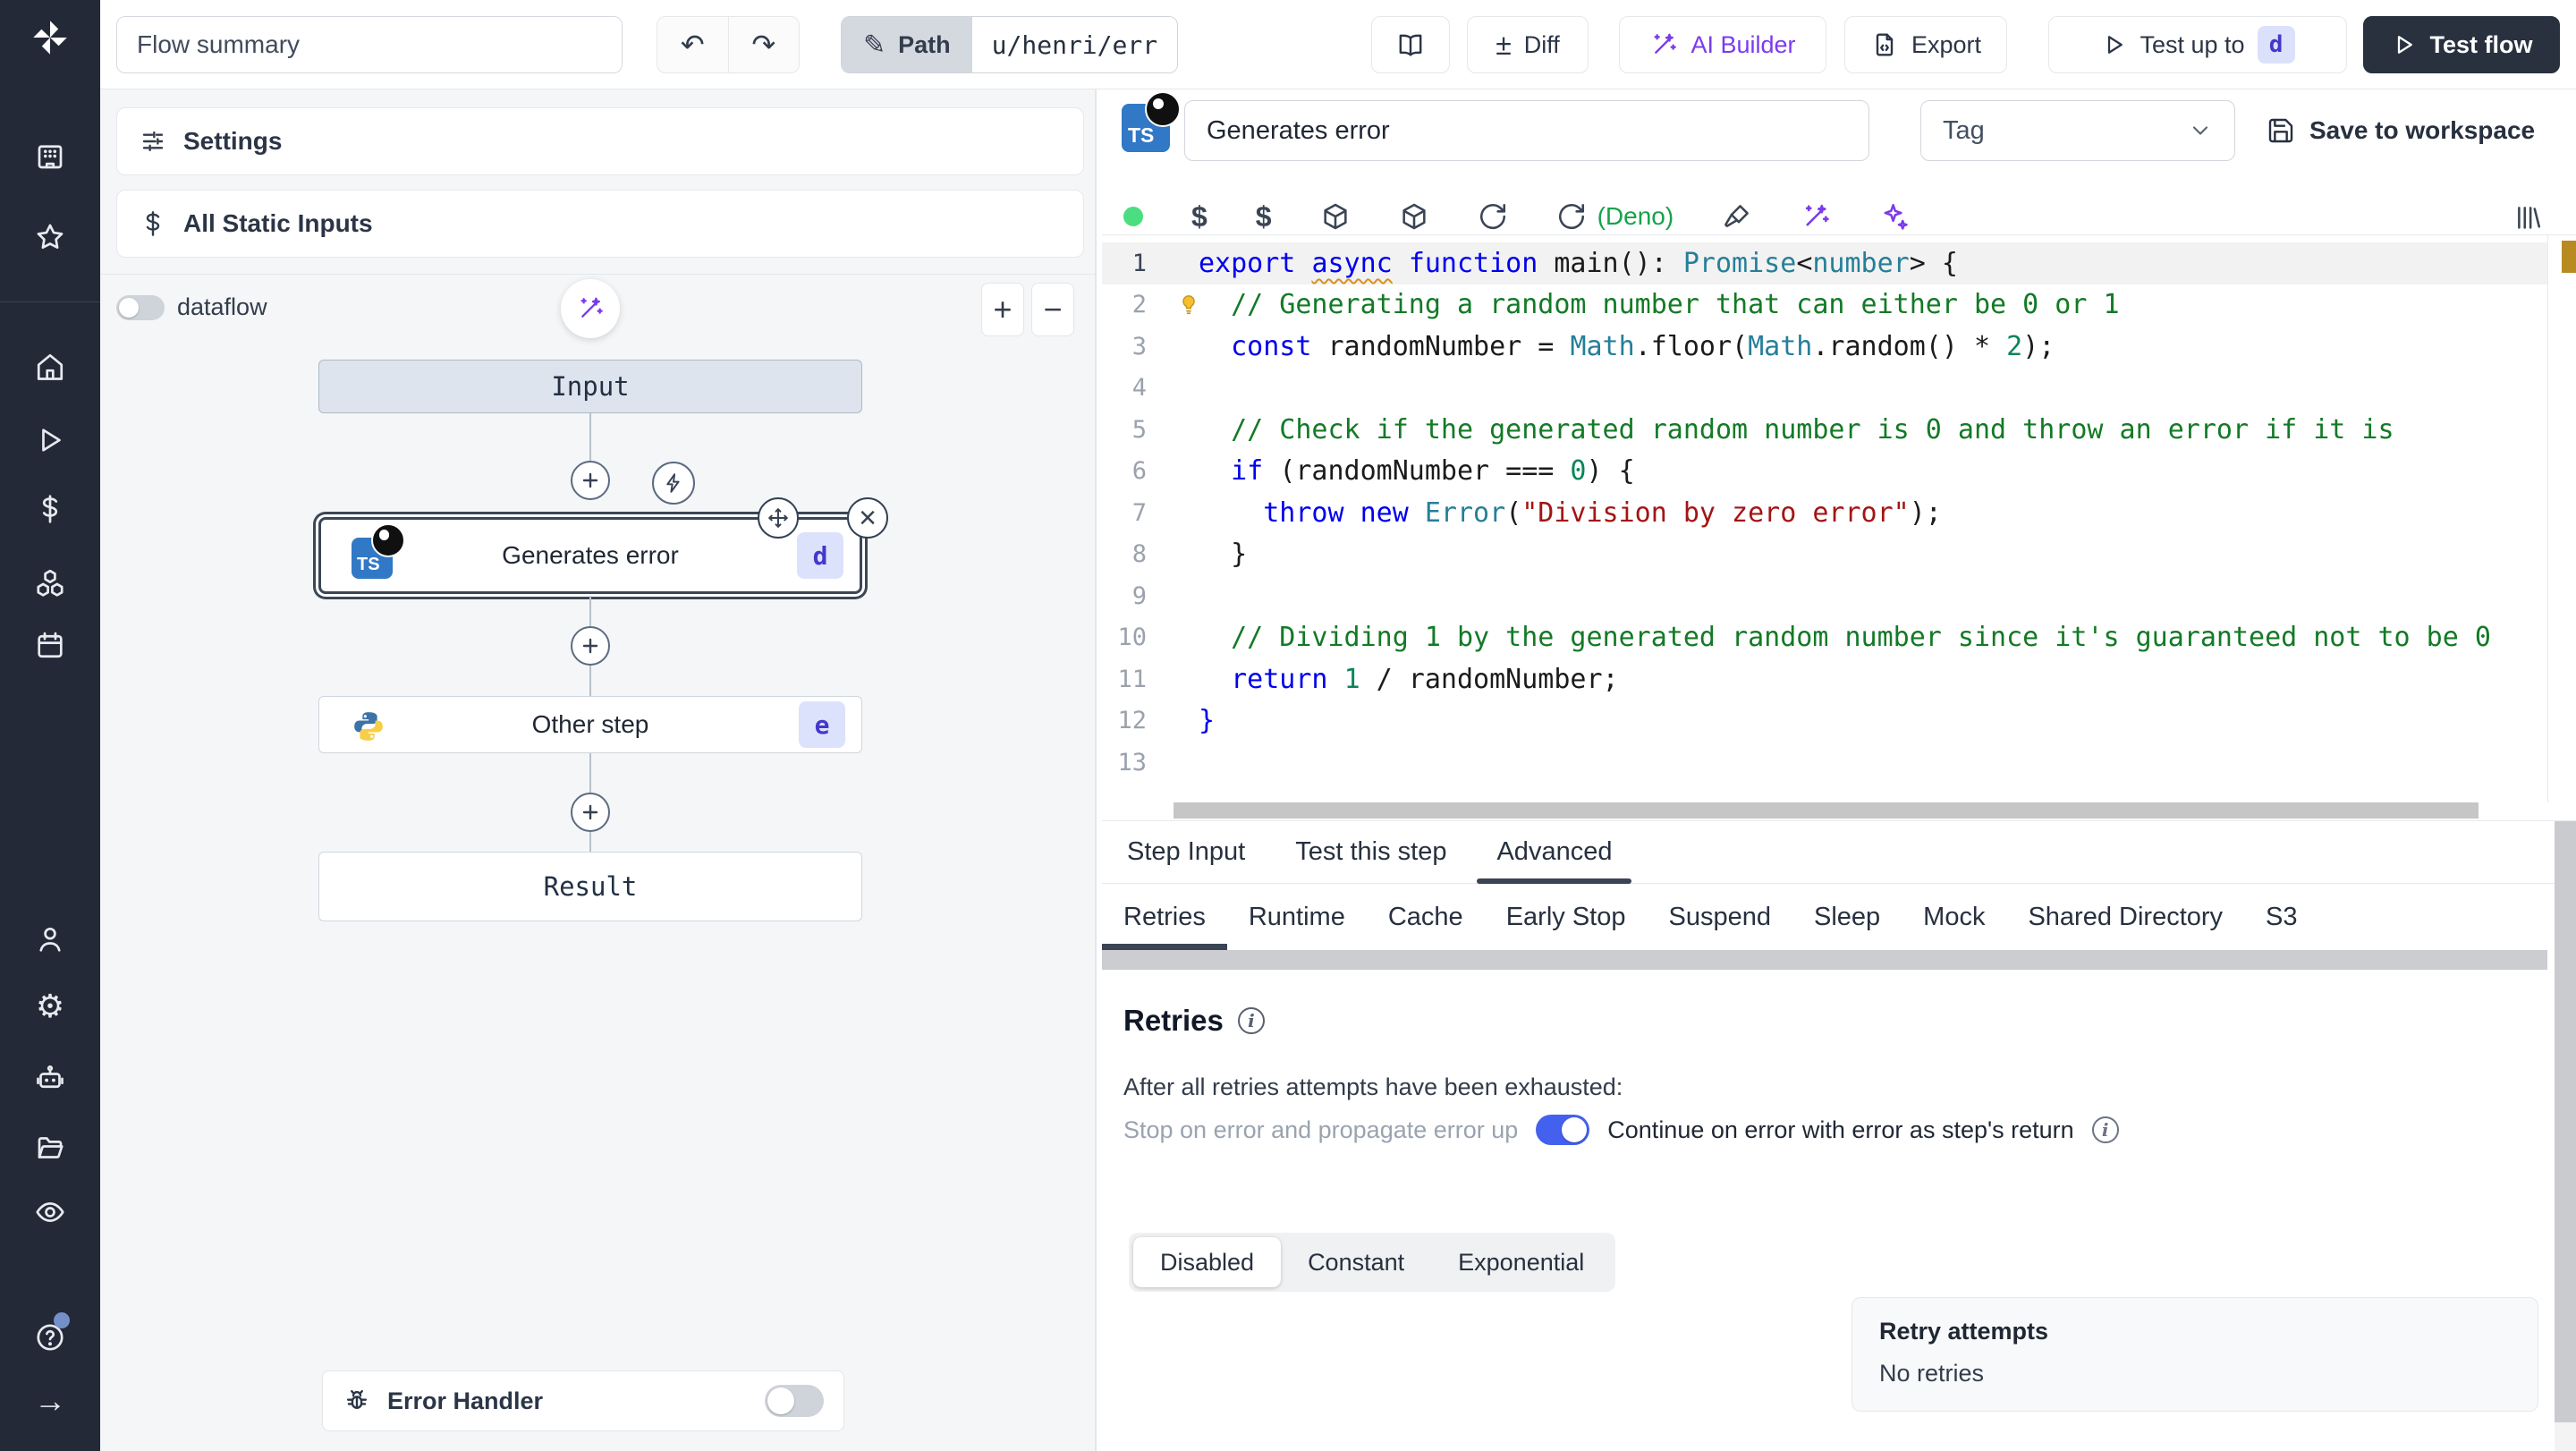  I want to click on zoom-in-button: +, so click(1002, 309).